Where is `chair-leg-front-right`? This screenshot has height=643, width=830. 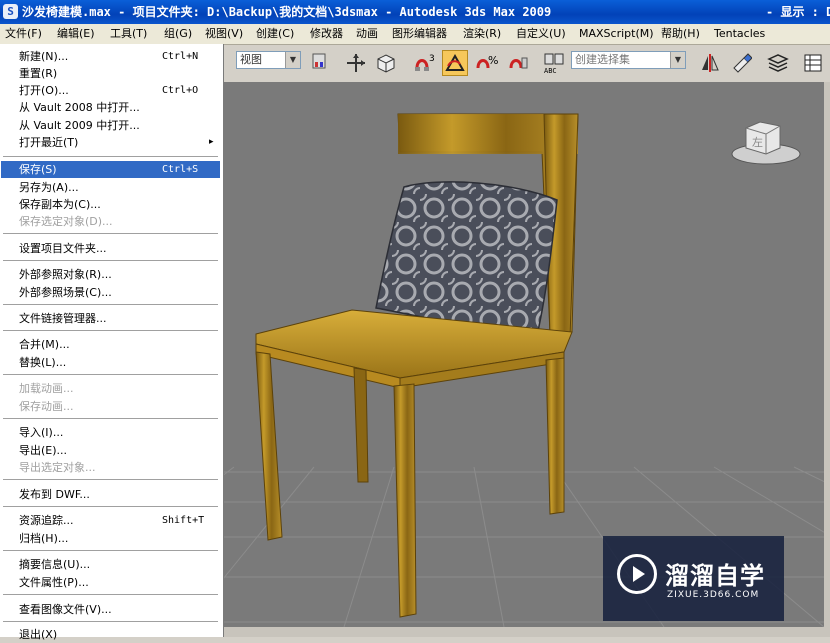 chair-leg-front-right is located at coordinates (405, 500).